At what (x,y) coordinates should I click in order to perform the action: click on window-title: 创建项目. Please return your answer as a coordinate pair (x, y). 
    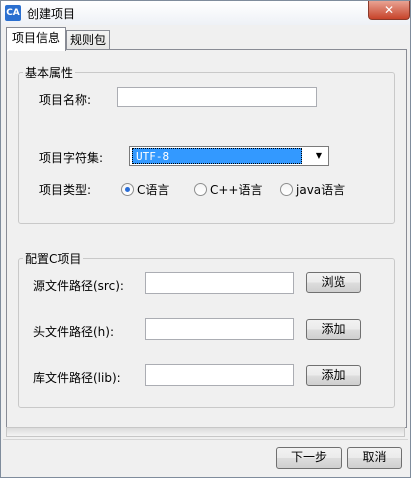
    Looking at the image, I should click on (51, 14).